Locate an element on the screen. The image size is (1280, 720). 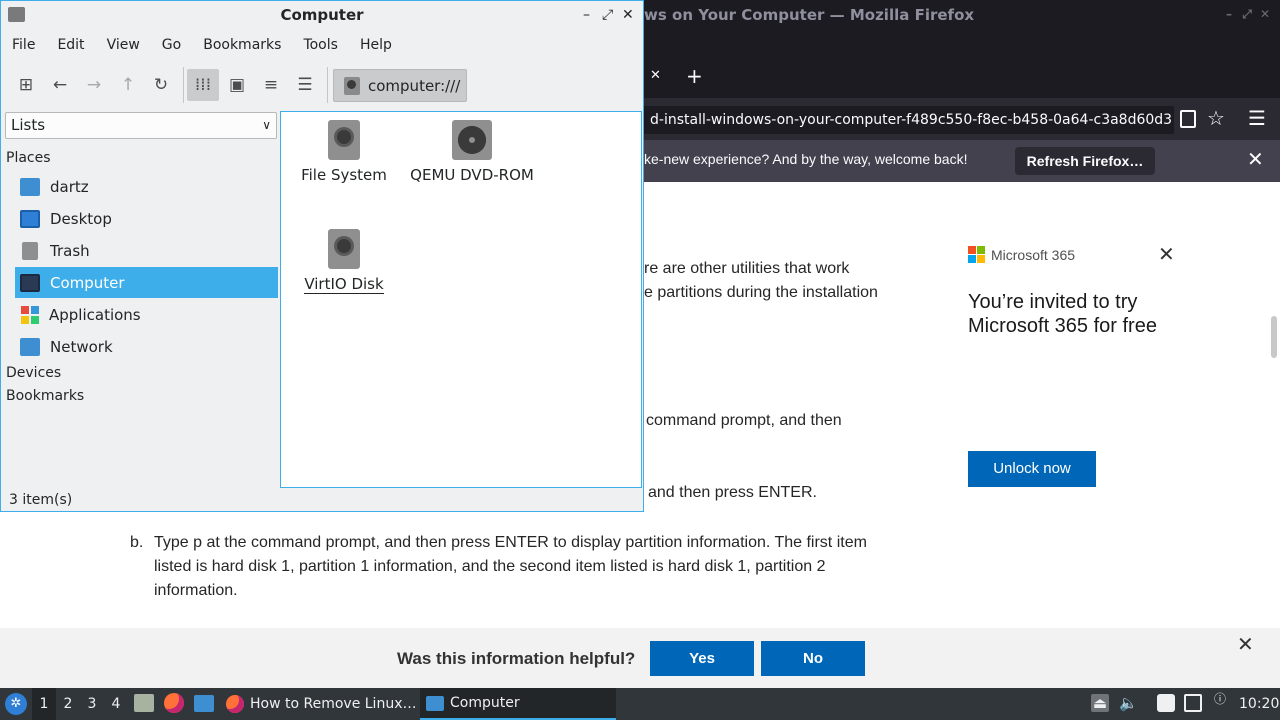
firefox-launcher-icon is located at coordinates (174, 703).